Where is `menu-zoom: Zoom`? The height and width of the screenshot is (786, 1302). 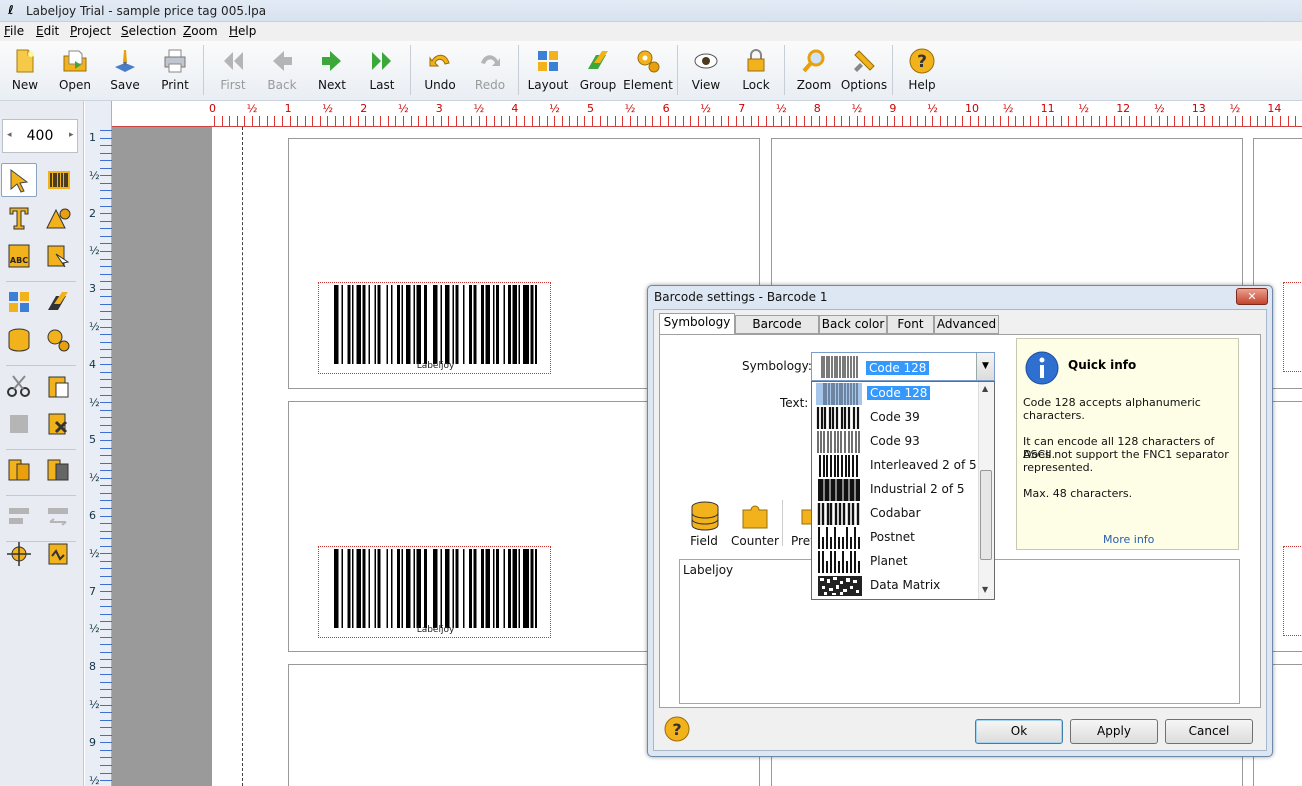 menu-zoom: Zoom is located at coordinates (200, 31).